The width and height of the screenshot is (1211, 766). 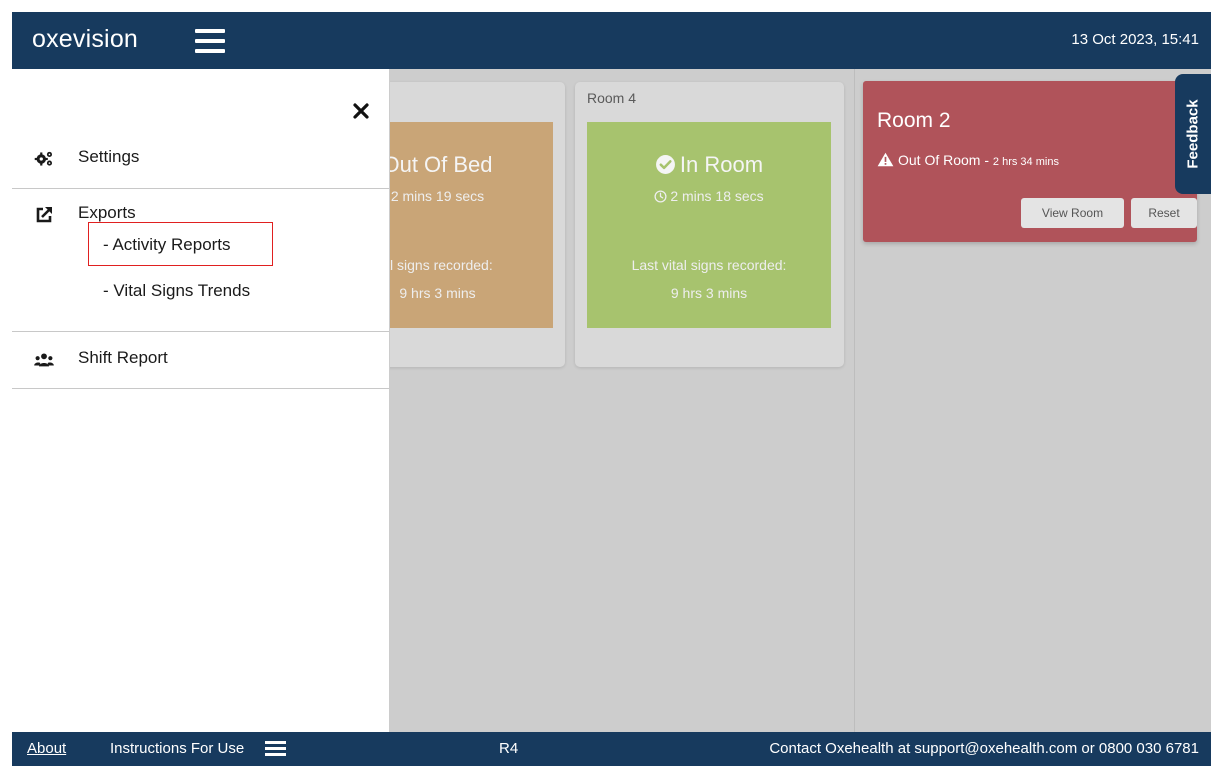 What do you see at coordinates (109, 156) in the screenshot?
I see `settings-label: Settings` at bounding box center [109, 156].